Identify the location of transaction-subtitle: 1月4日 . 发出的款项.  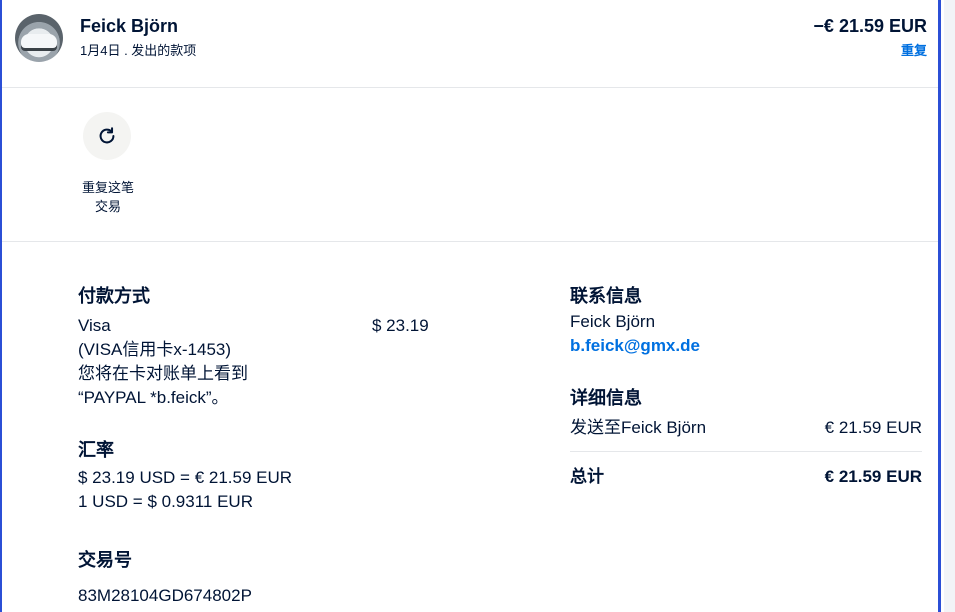
(138, 50).